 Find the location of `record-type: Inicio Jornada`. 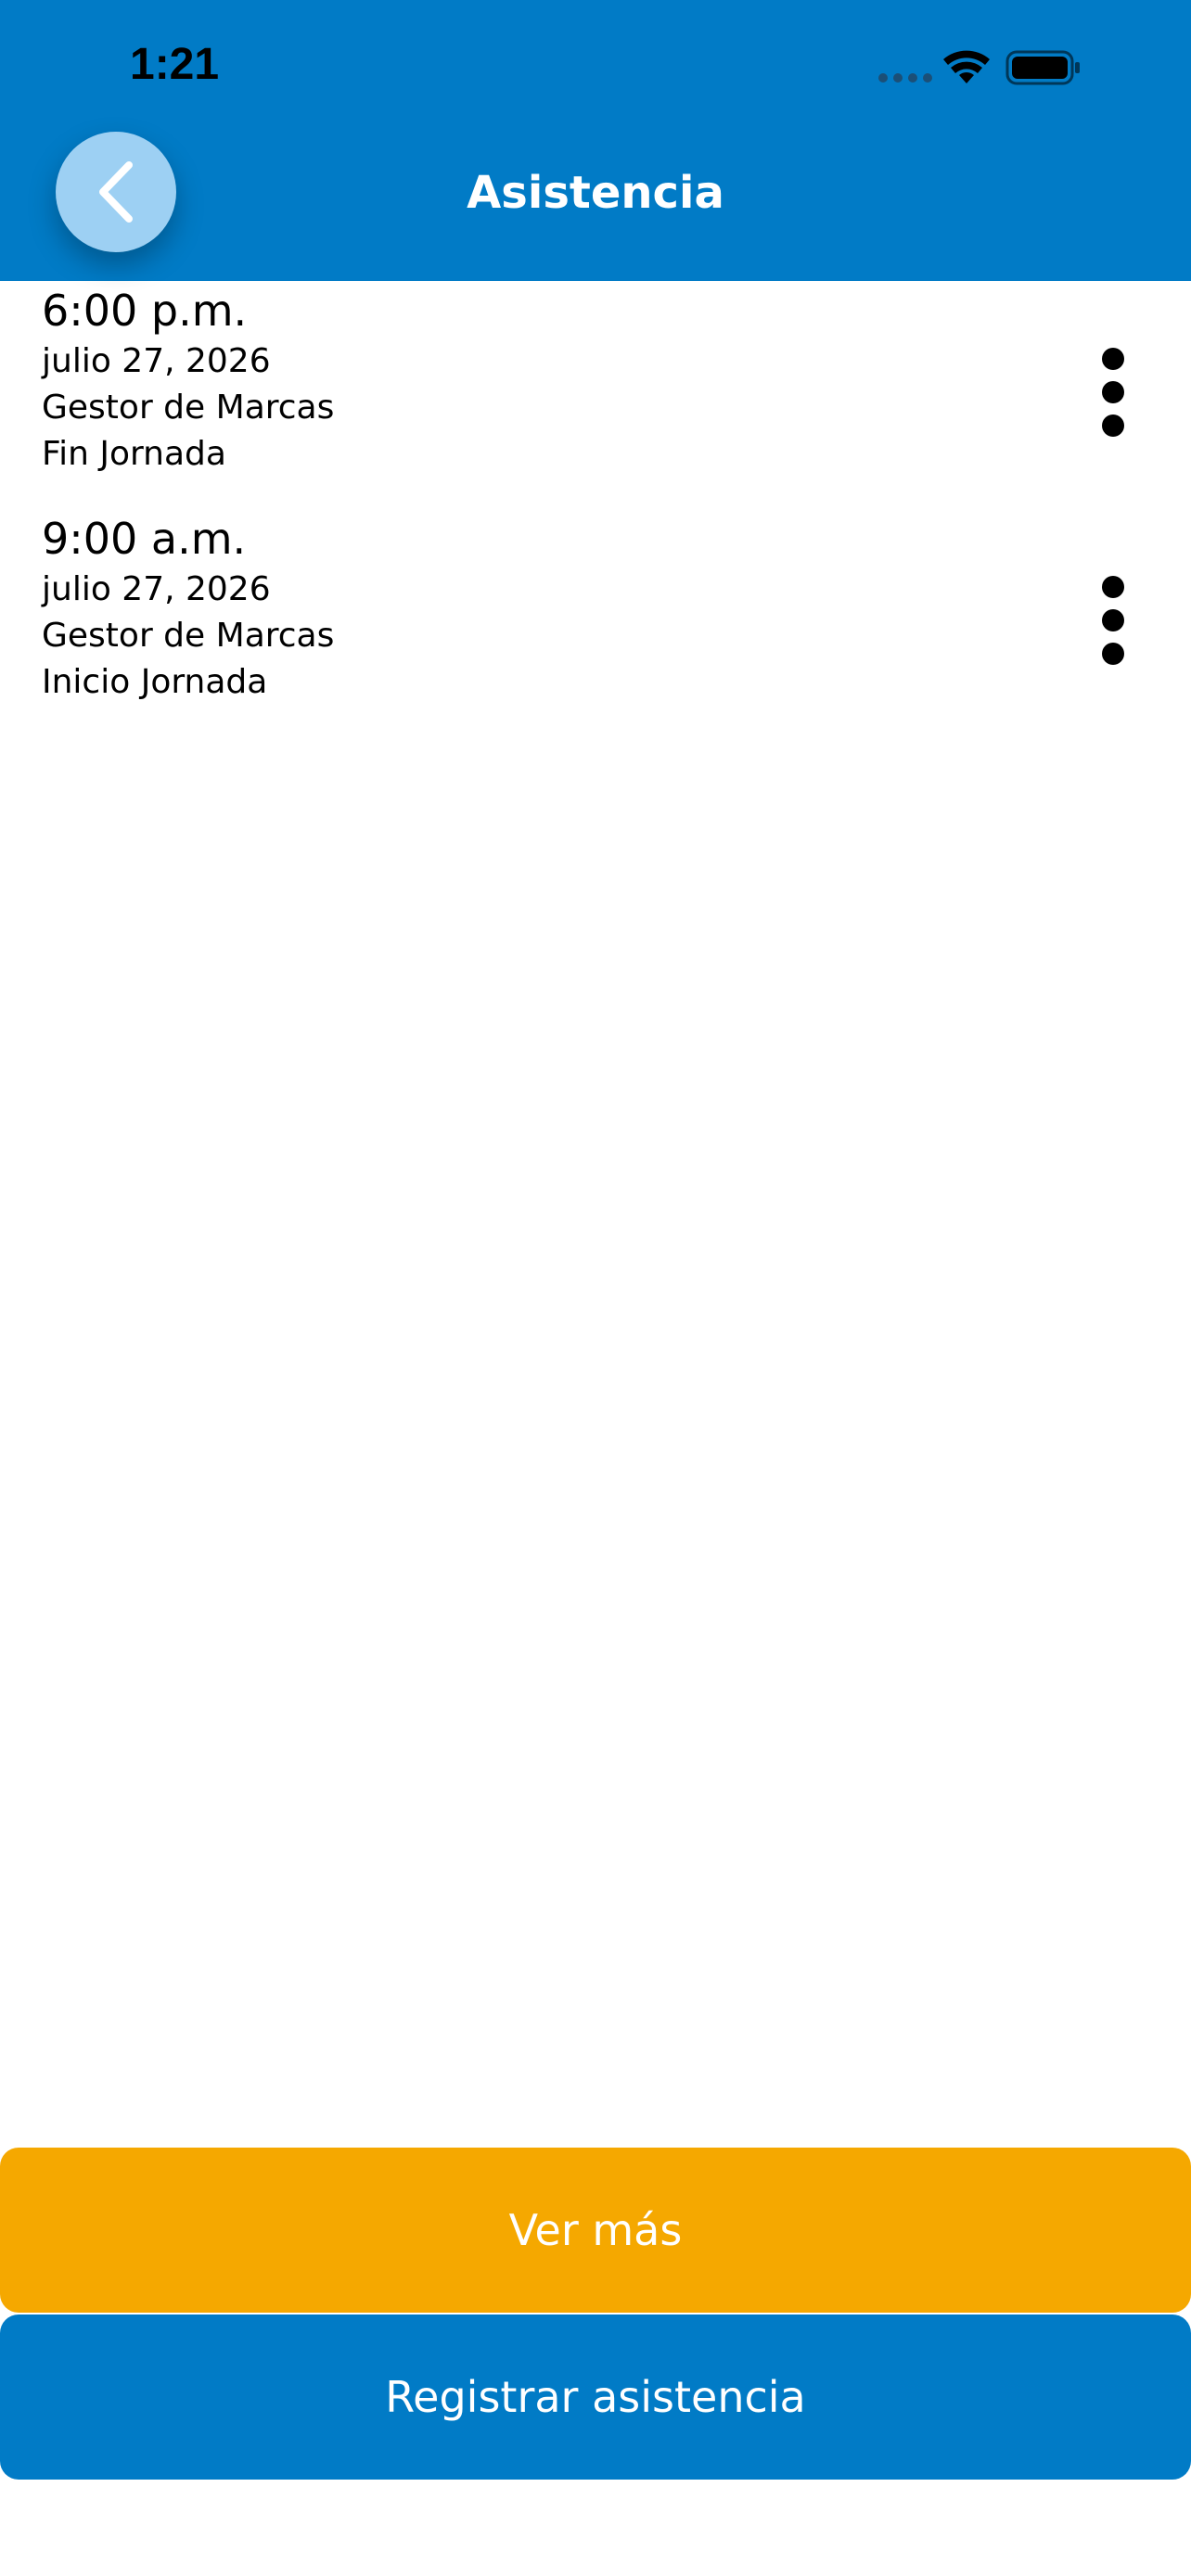

record-type: Inicio Jornada is located at coordinates (155, 682).